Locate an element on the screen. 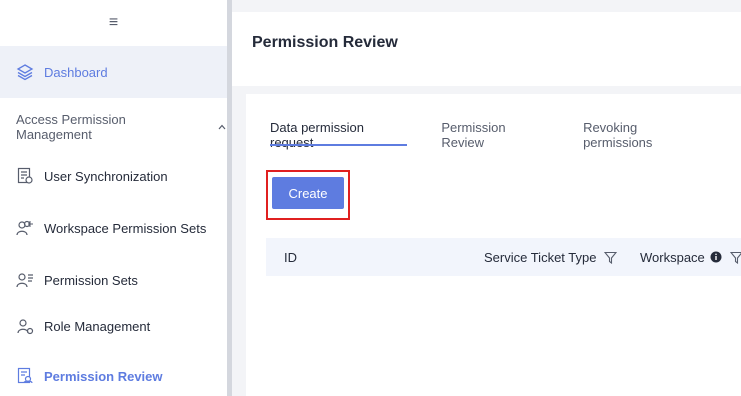 Image resolution: width=741 pixels, height=396 pixels. column-header-workspace: Workspace is located at coordinates (690, 257).